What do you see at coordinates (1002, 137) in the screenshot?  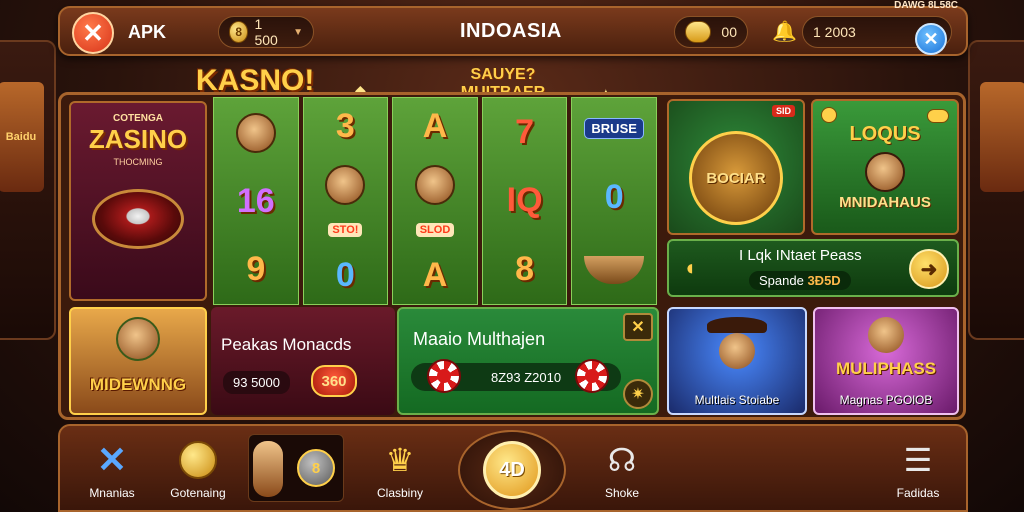 I see `right-machine-screen` at bounding box center [1002, 137].